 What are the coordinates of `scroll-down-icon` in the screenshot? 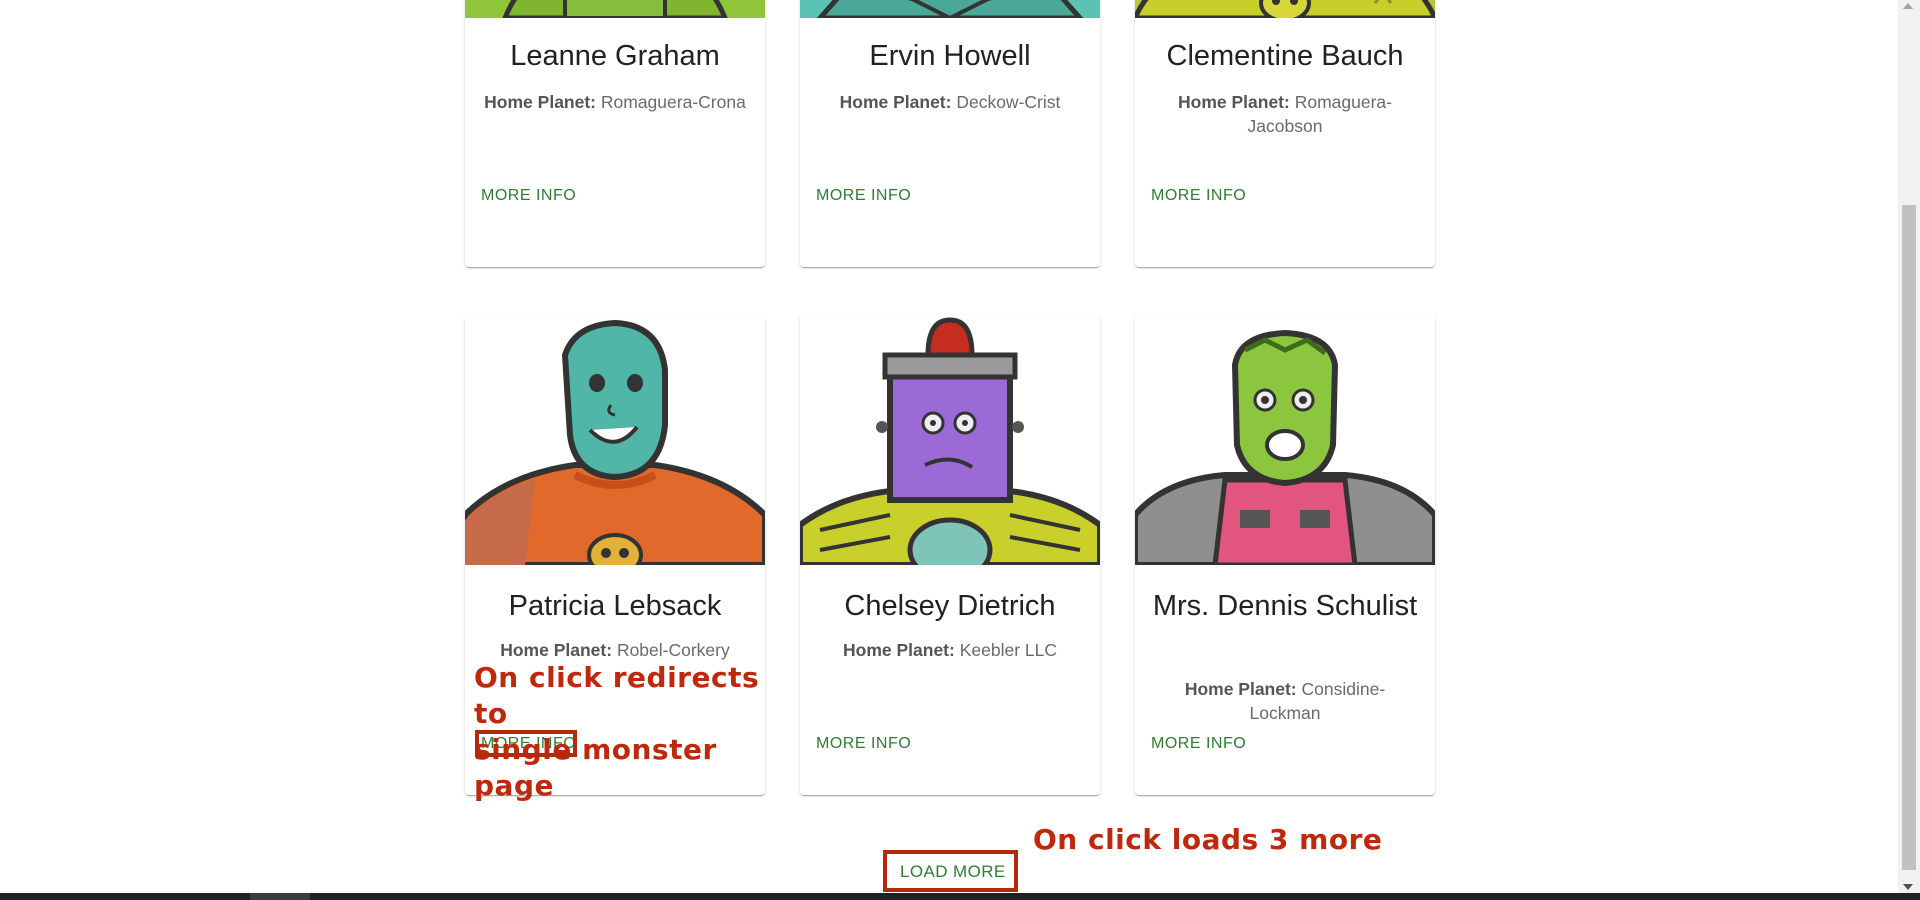 It's located at (1908, 887).